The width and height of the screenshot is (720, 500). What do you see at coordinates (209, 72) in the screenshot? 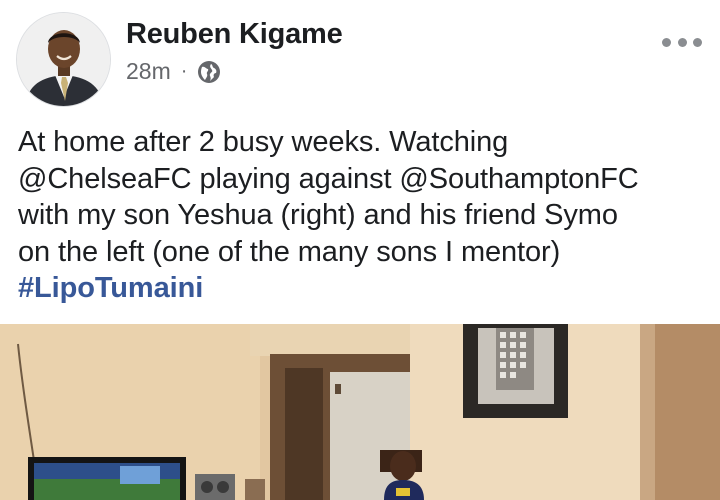
I see `globe-icon` at bounding box center [209, 72].